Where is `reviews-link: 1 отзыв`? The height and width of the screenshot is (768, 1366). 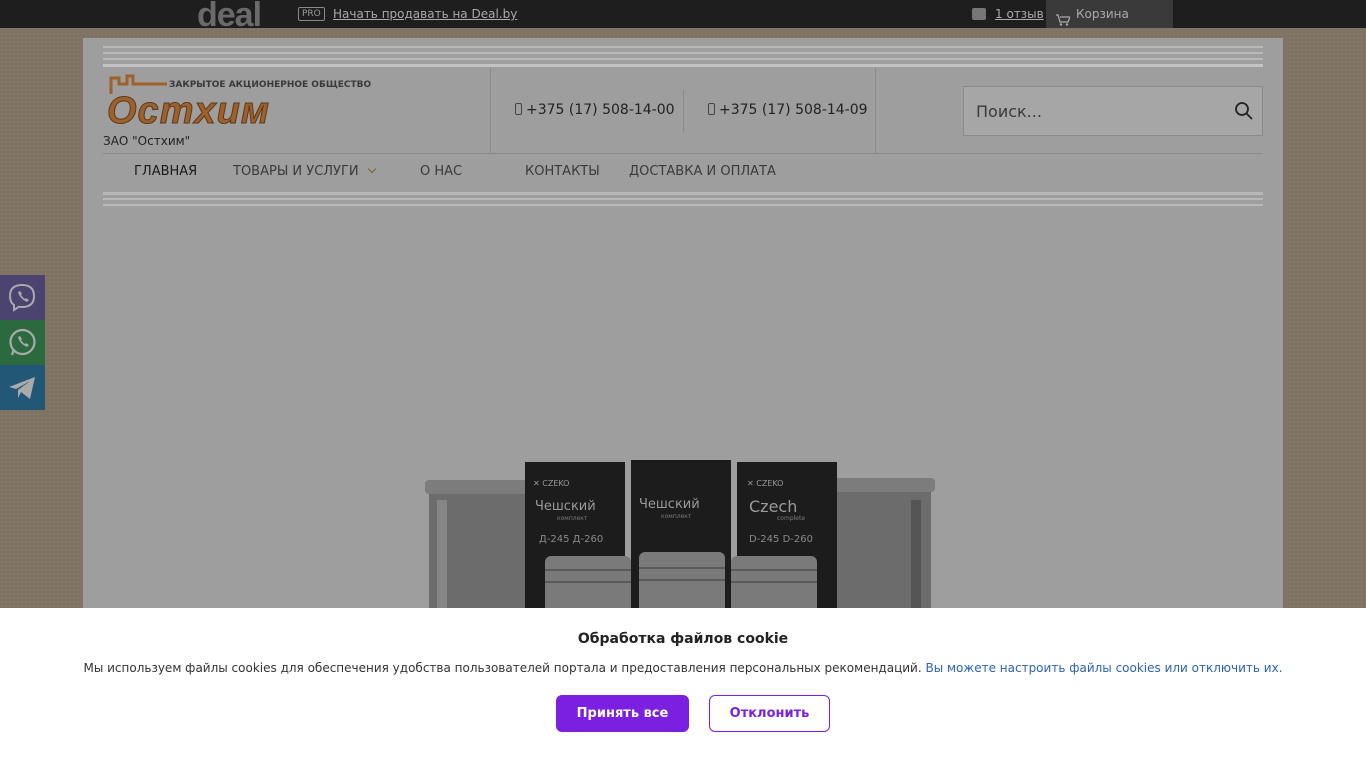
reviews-link: 1 отзыв is located at coordinates (1019, 14).